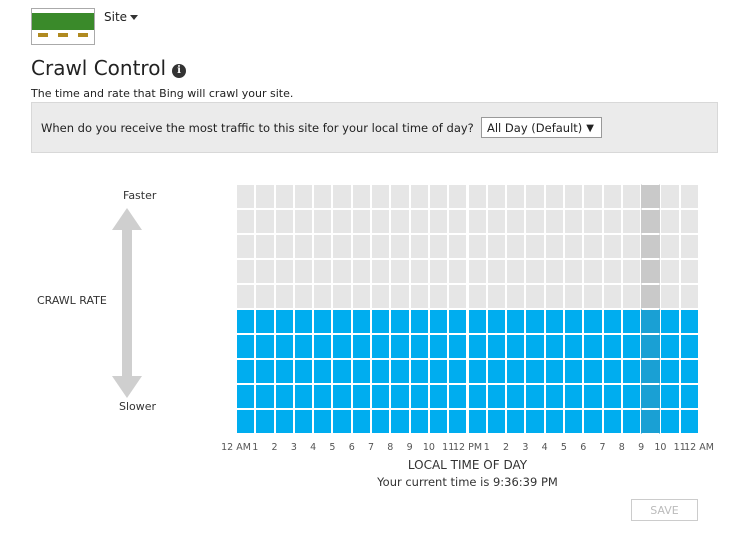 Image resolution: width=735 pixels, height=539 pixels. Describe the element at coordinates (63, 26) in the screenshot. I see `site-thumbnail` at that location.